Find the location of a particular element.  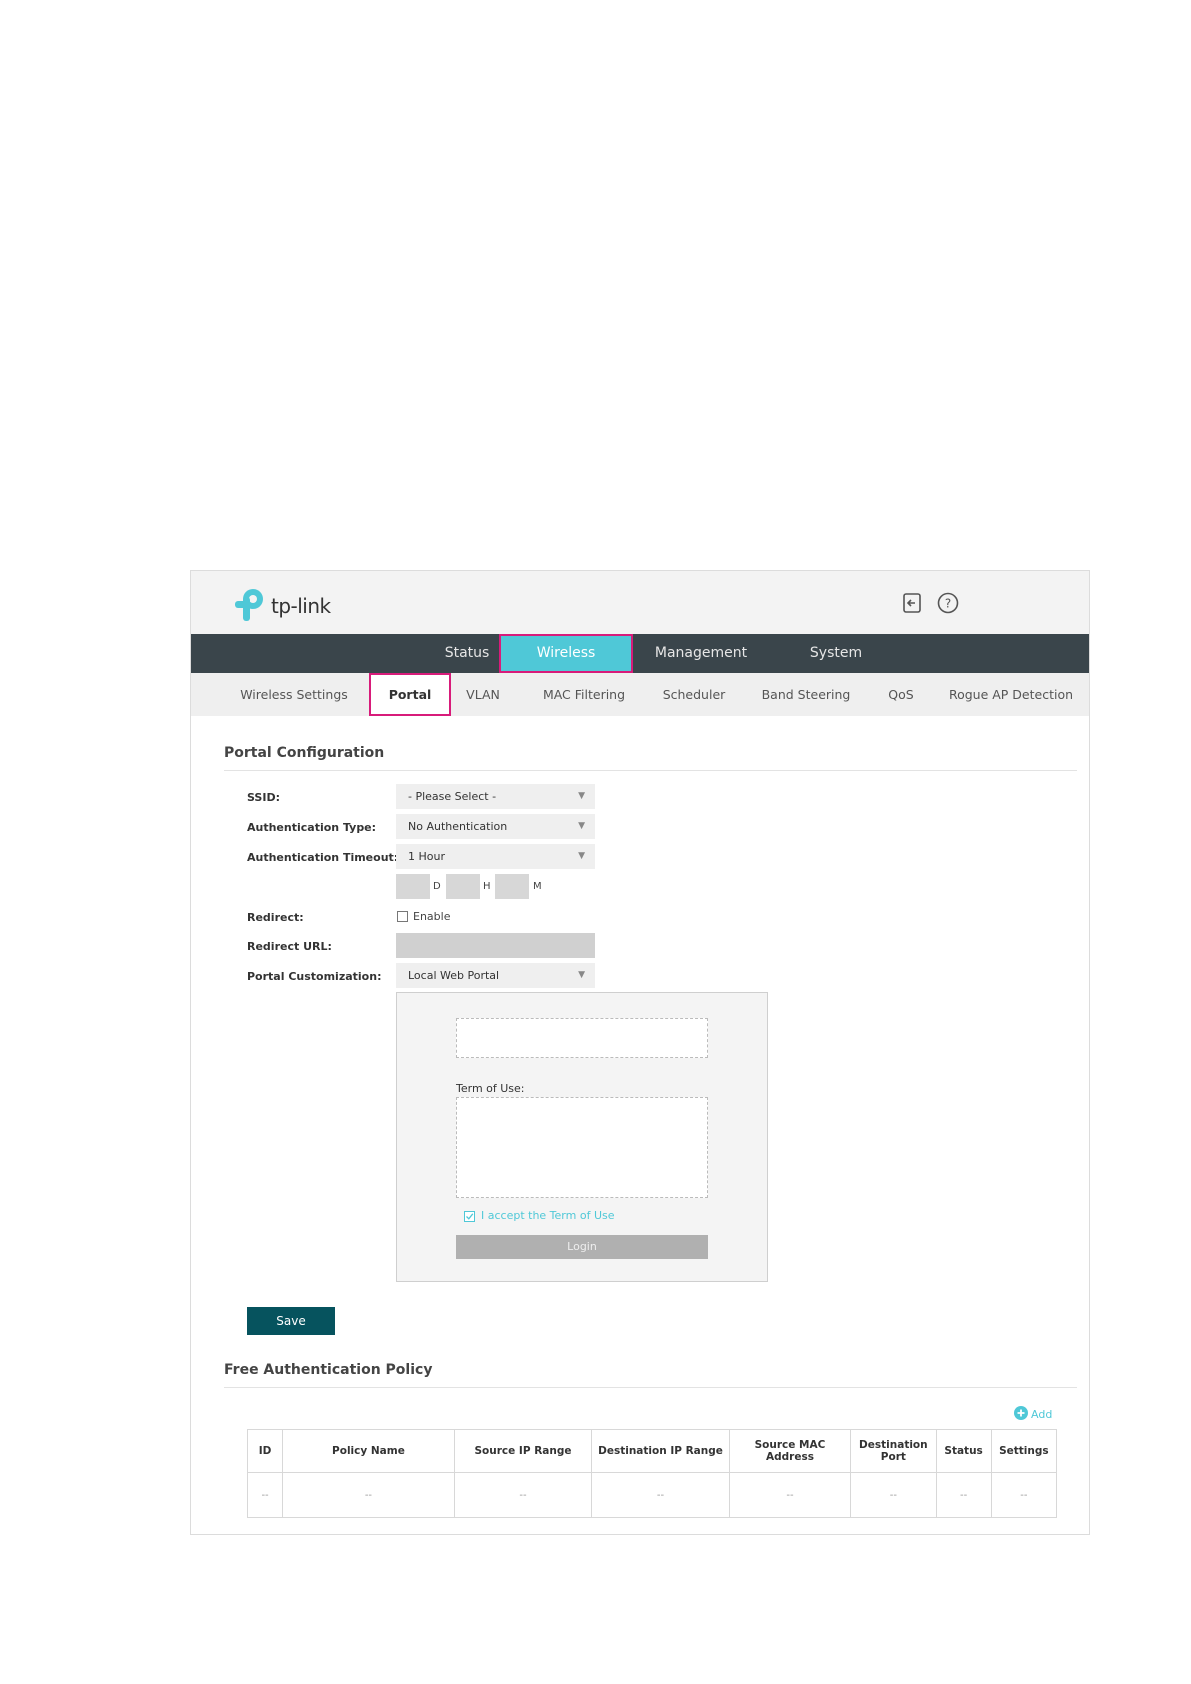

tab-system: System is located at coordinates (836, 653).